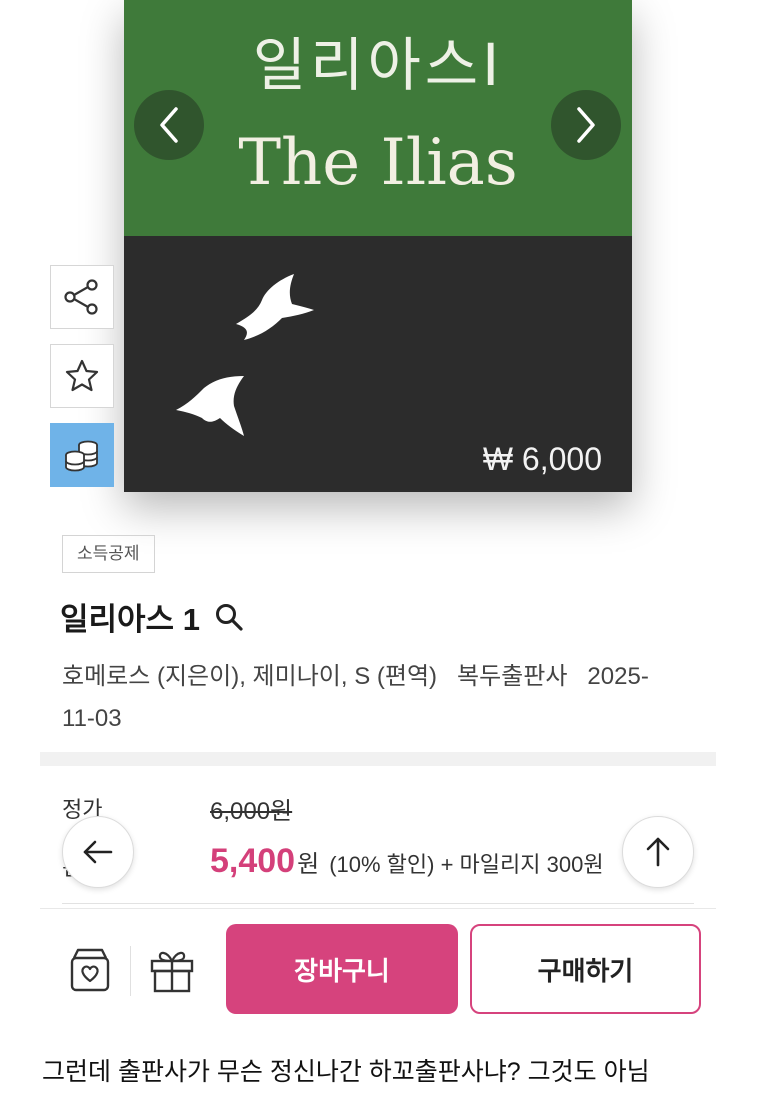  I want to click on chevron-left-icon, so click(169, 125).